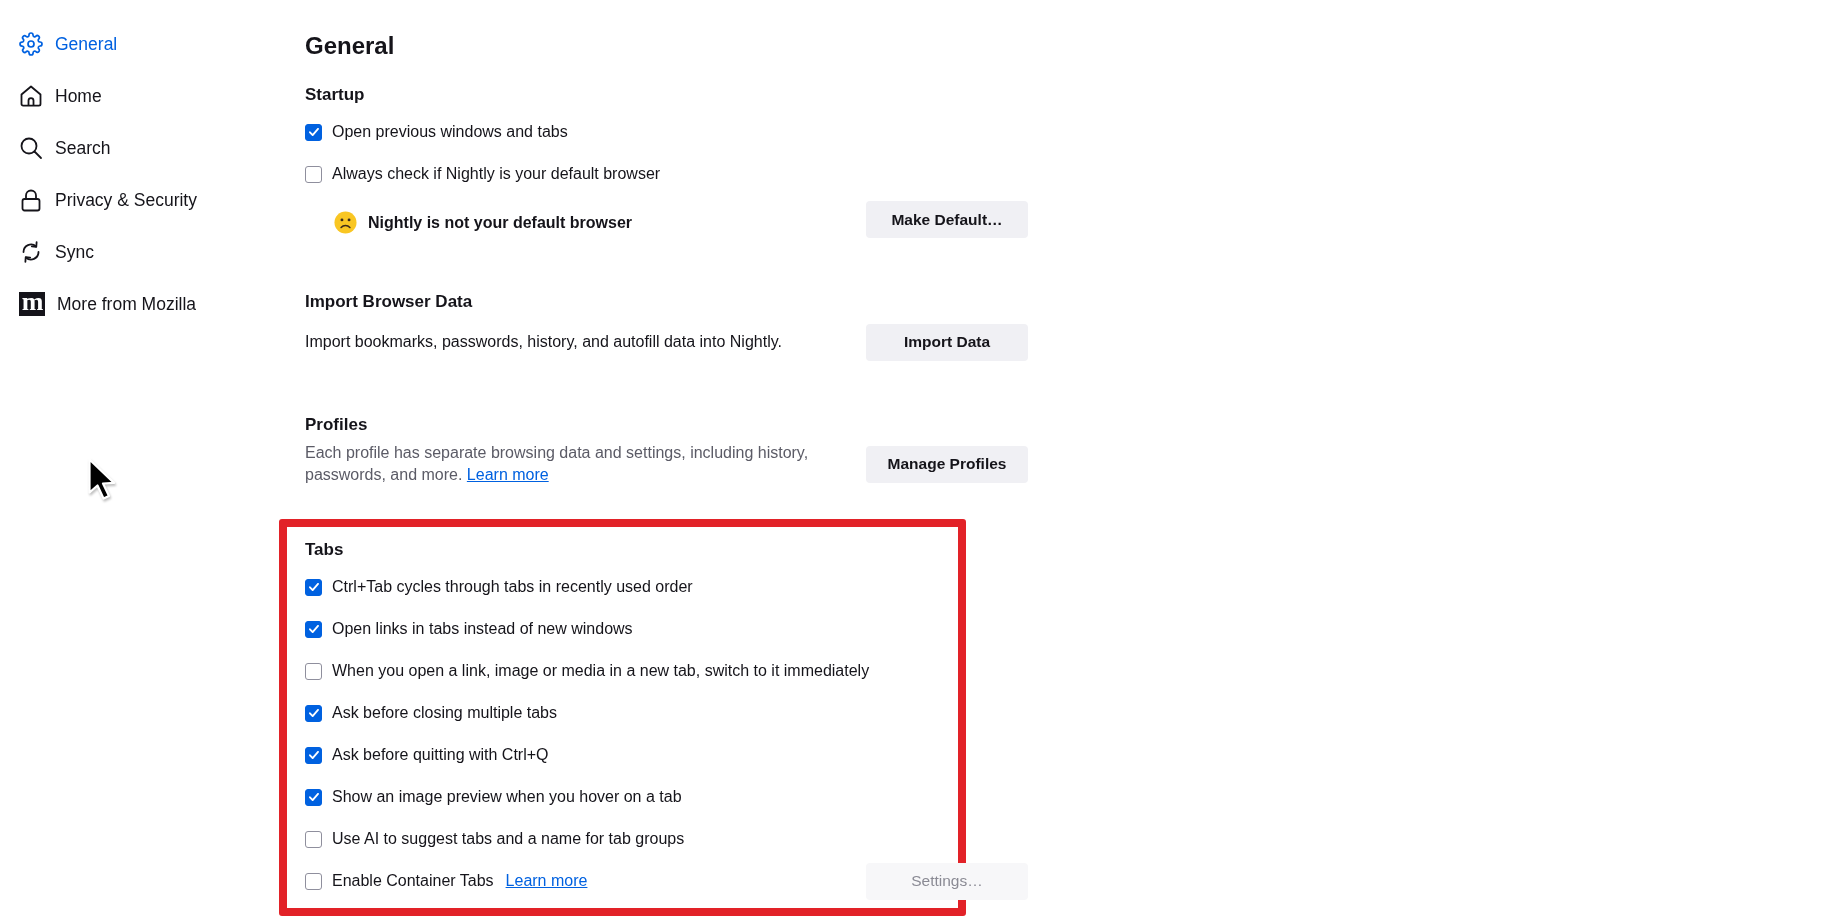 This screenshot has height=924, width=1822. I want to click on checkbox-label: Show an image preview when you hover on a tab, so click(507, 797).